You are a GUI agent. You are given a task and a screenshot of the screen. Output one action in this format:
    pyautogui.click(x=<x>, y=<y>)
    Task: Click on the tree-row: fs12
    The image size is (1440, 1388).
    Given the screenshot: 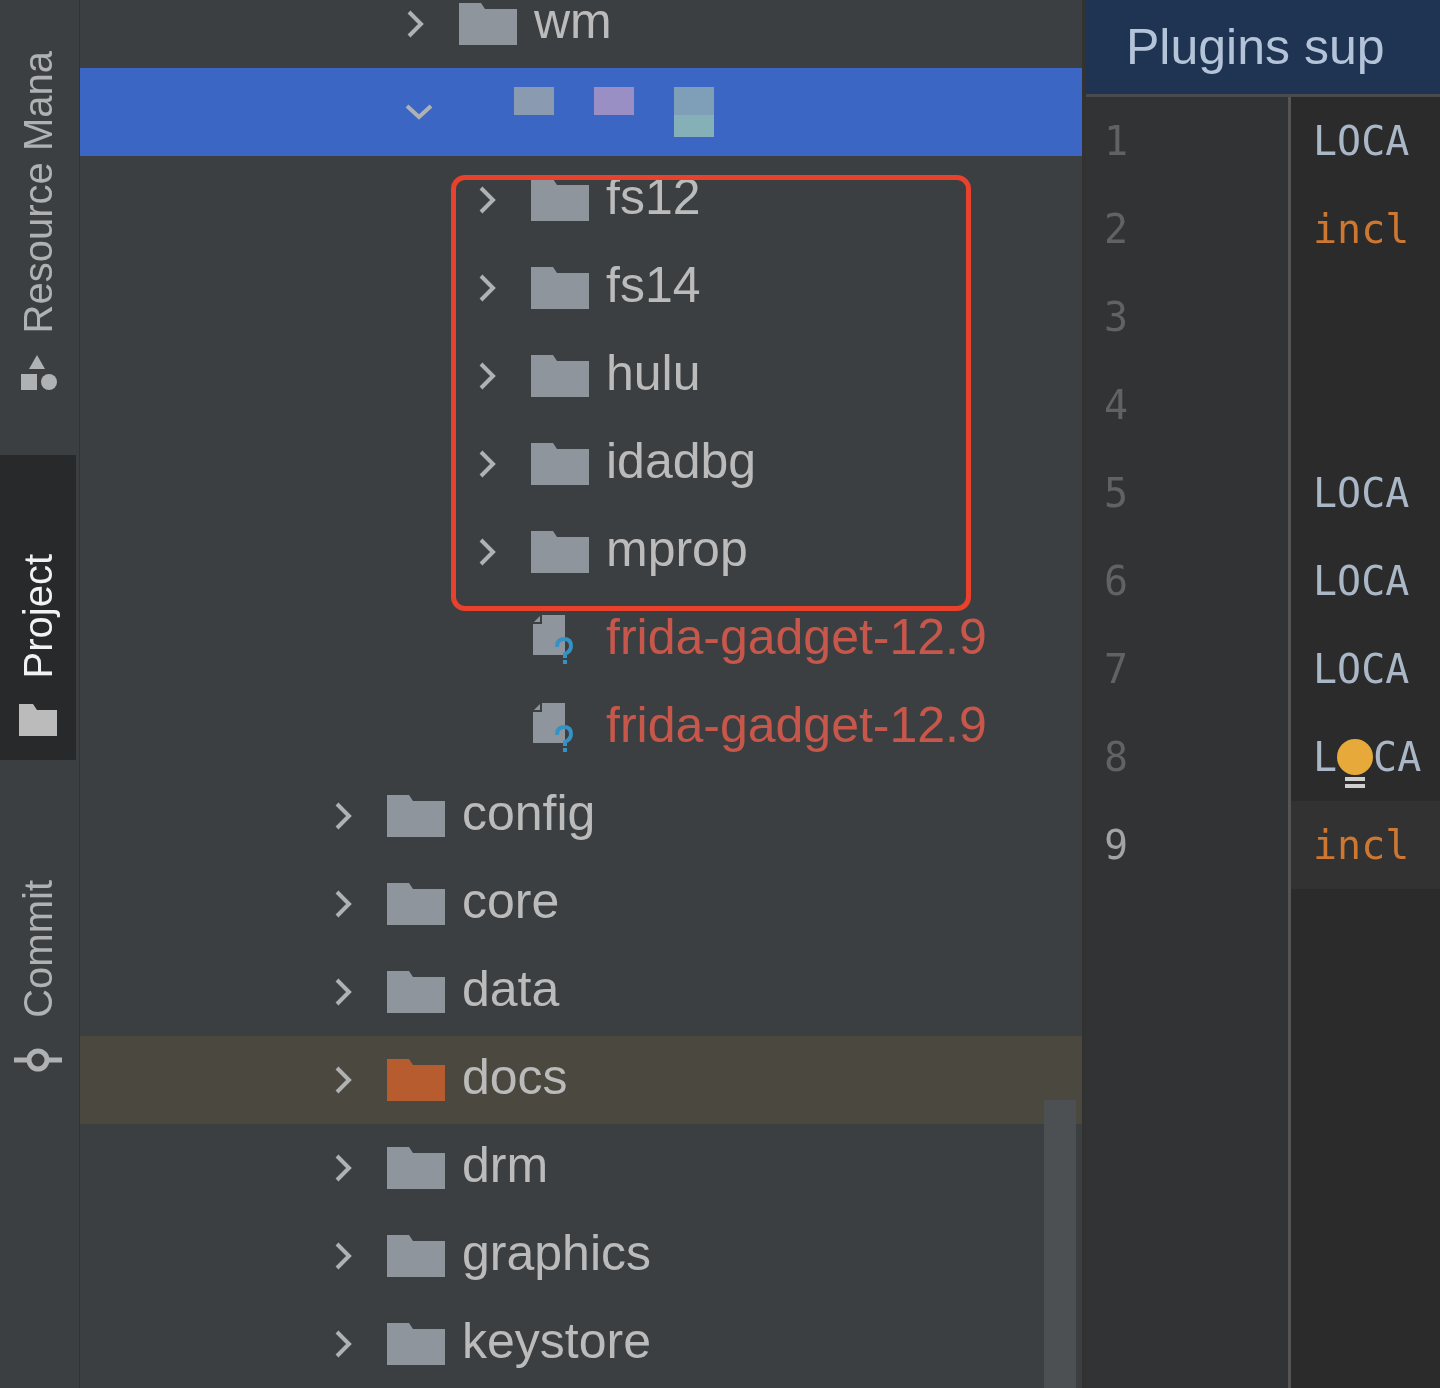 What is the action you would take?
    pyautogui.click(x=581, y=200)
    